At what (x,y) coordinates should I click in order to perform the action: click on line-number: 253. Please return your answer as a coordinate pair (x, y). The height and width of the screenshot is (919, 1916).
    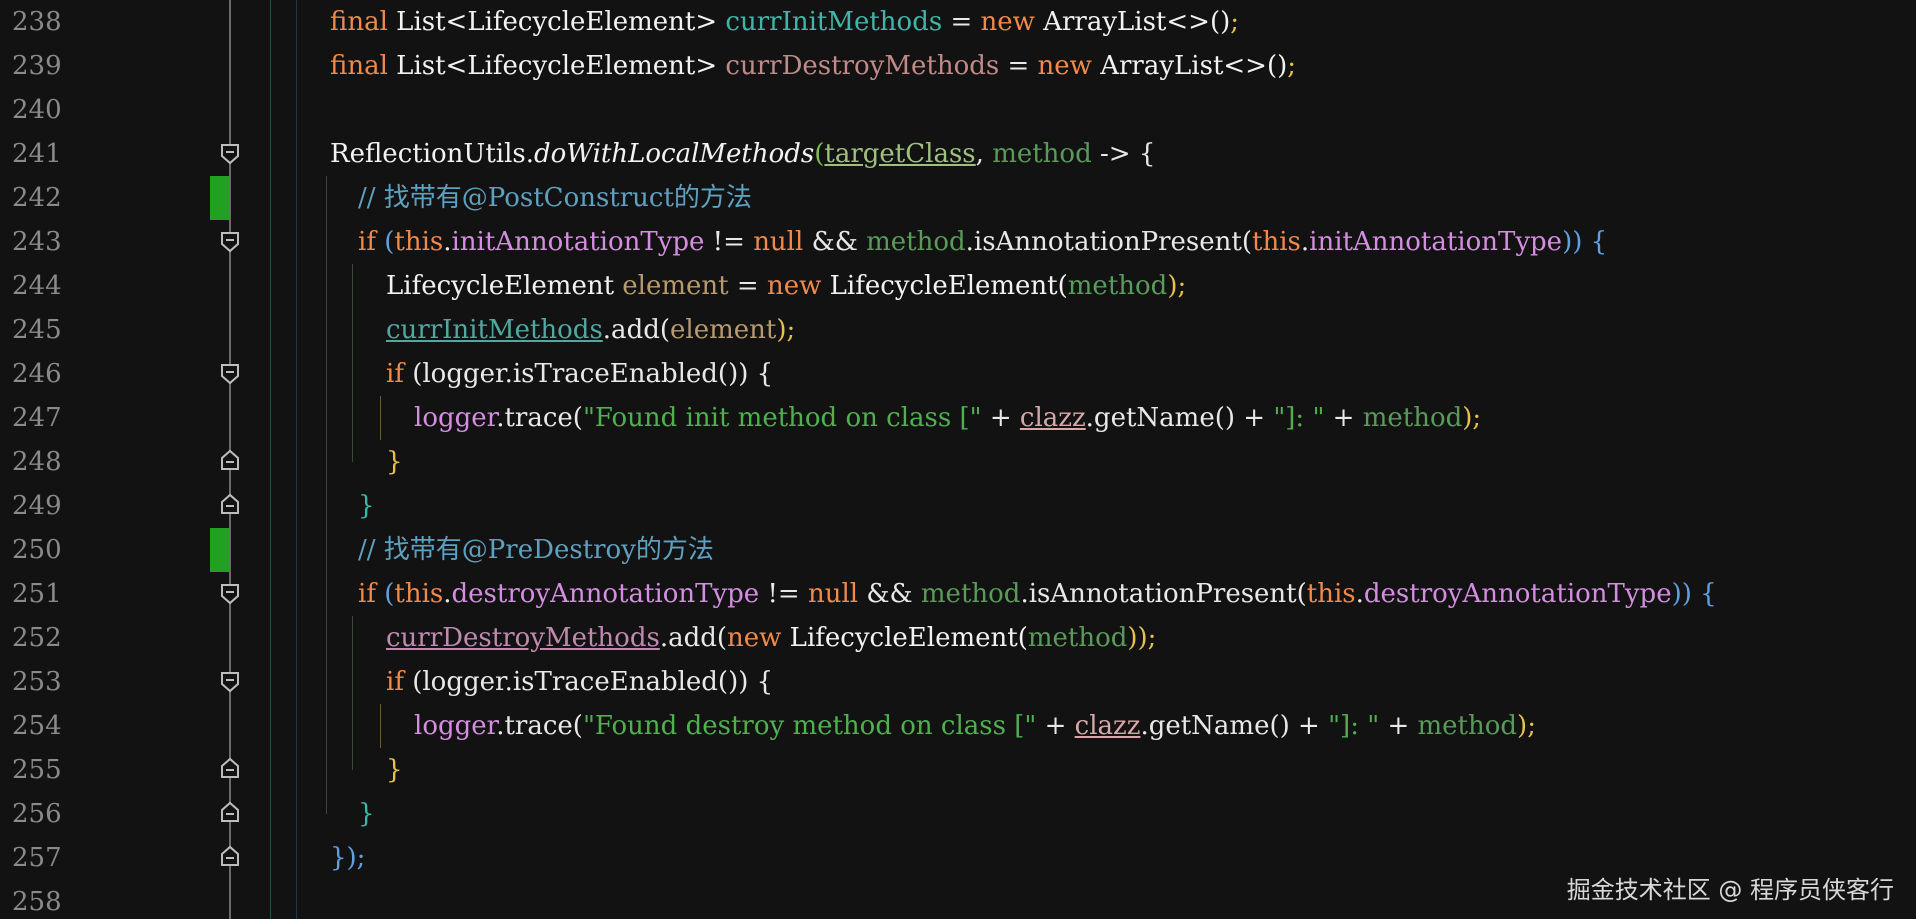
    Looking at the image, I should click on (37, 682).